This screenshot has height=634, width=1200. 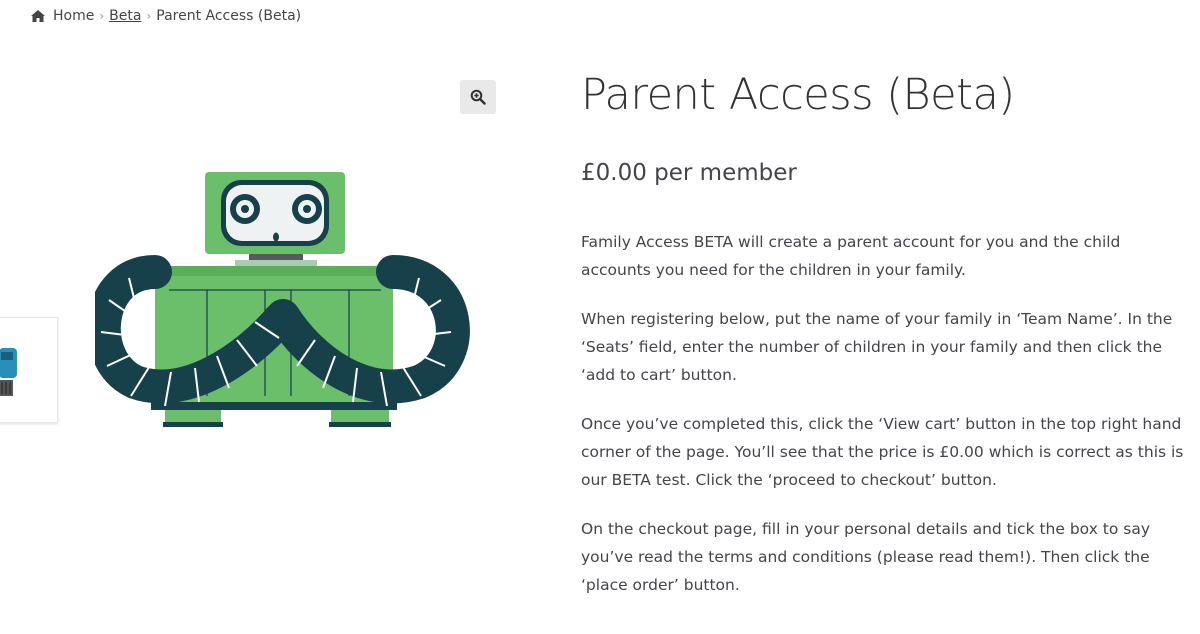 I want to click on robot-thumbnail-image, so click(x=8, y=372).